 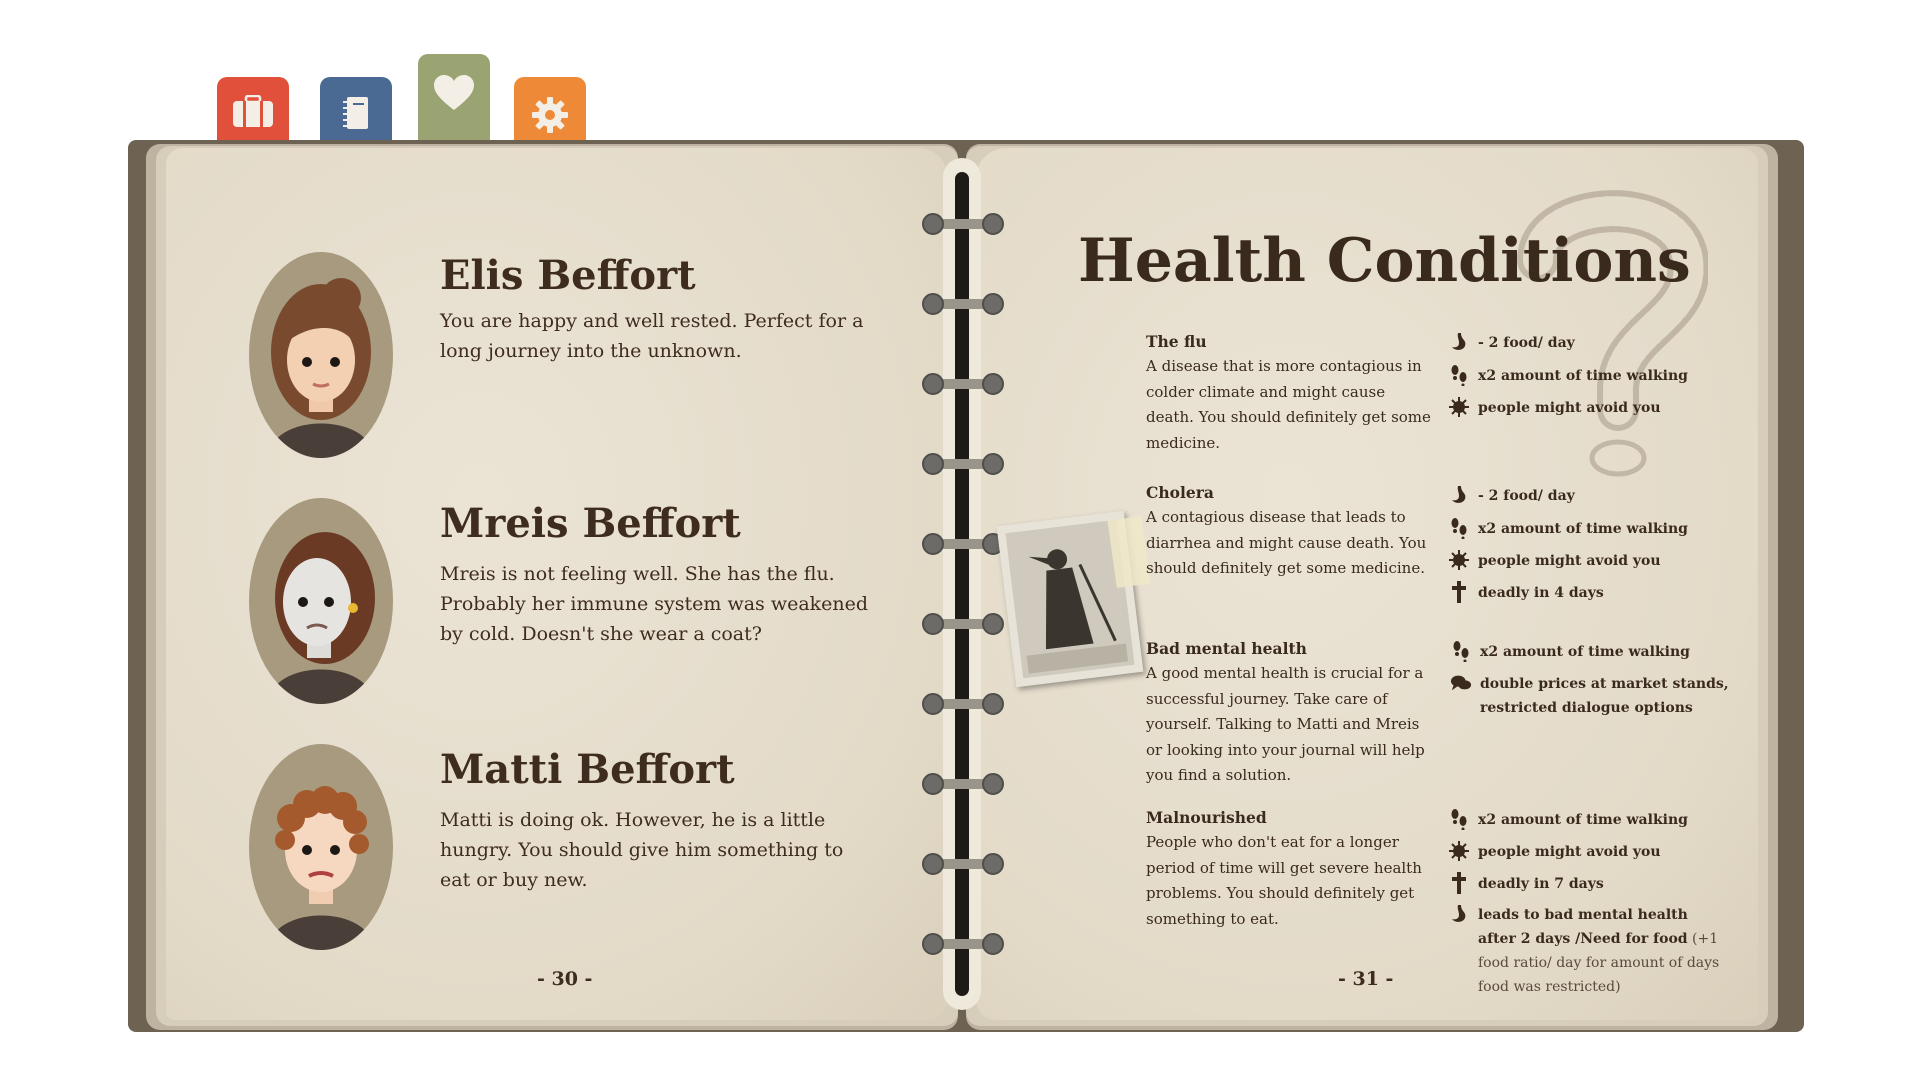 What do you see at coordinates (321, 847) in the screenshot?
I see `portrait-matti` at bounding box center [321, 847].